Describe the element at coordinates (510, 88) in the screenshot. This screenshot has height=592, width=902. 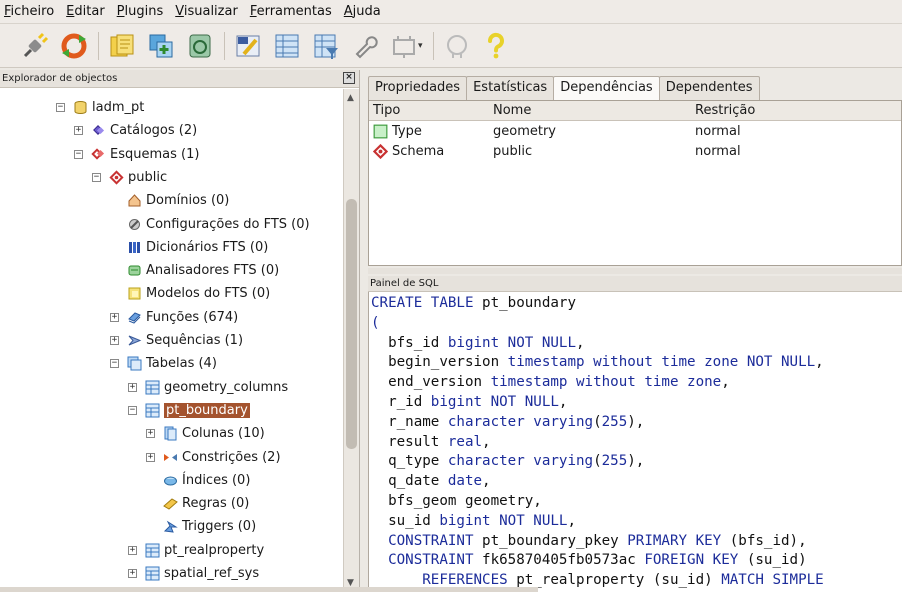
I see `tab-estatisticas: Estatísticas` at that location.